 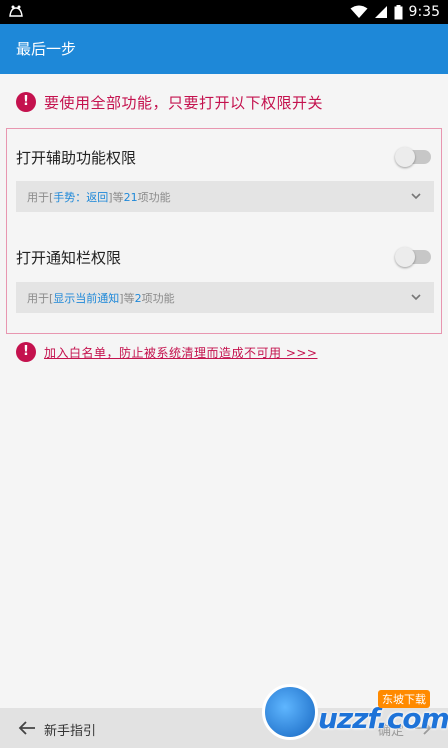 I want to click on watermark: uzzf.com 东坡下载, so click(x=355, y=714).